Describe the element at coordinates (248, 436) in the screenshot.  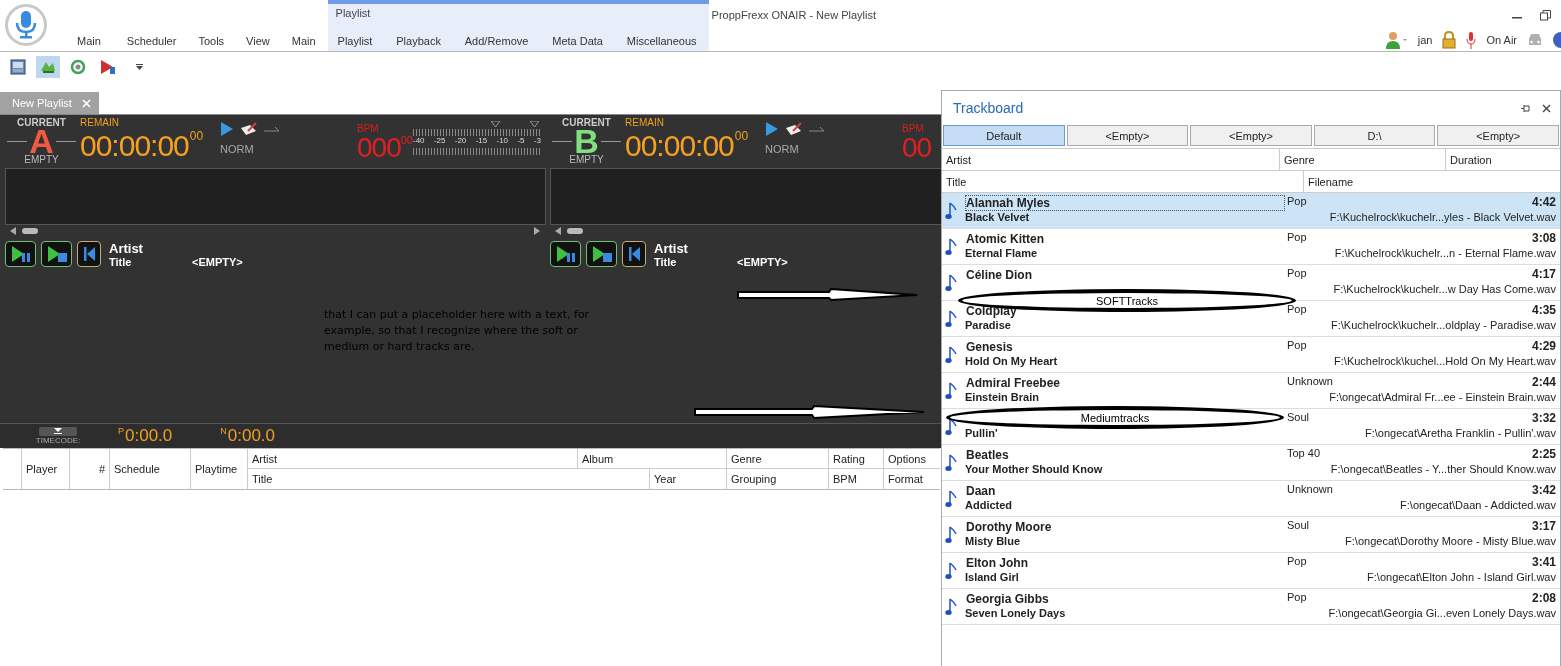
I see `next-time: $^{N}$ 0:00.0` at that location.